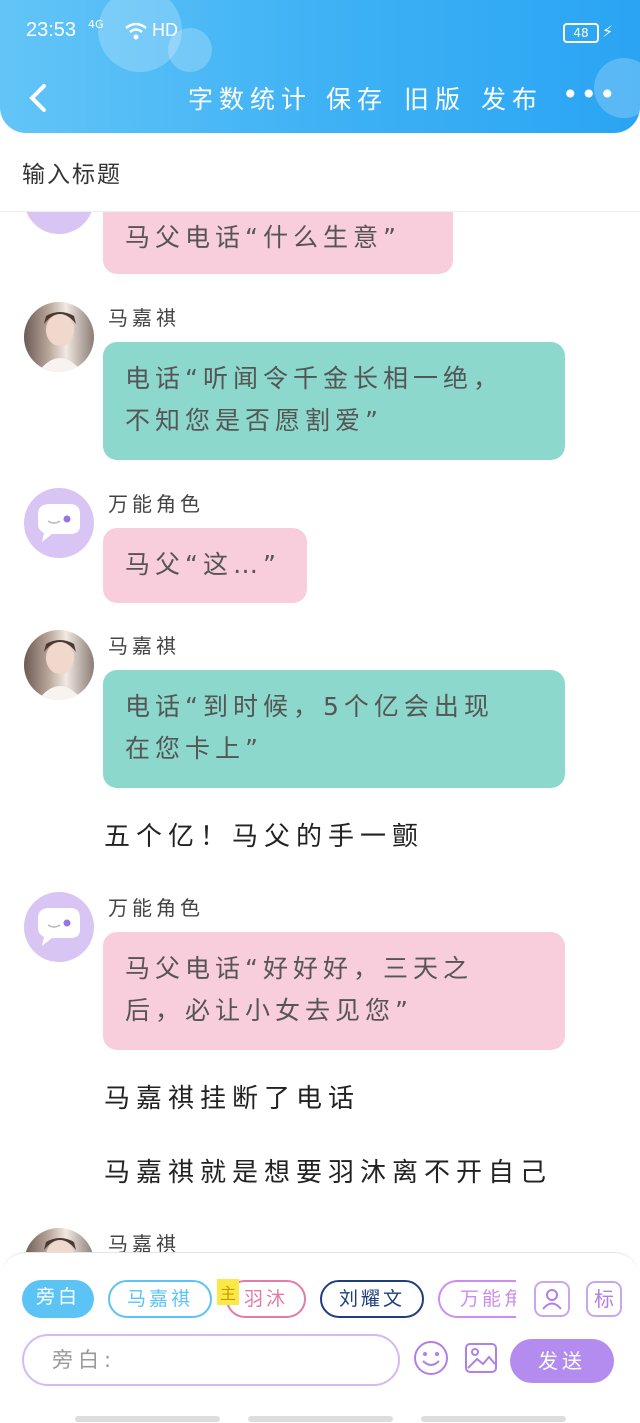  Describe the element at coordinates (477, 1299) in the screenshot. I see `role-chip-wanneng: 万能角色` at that location.